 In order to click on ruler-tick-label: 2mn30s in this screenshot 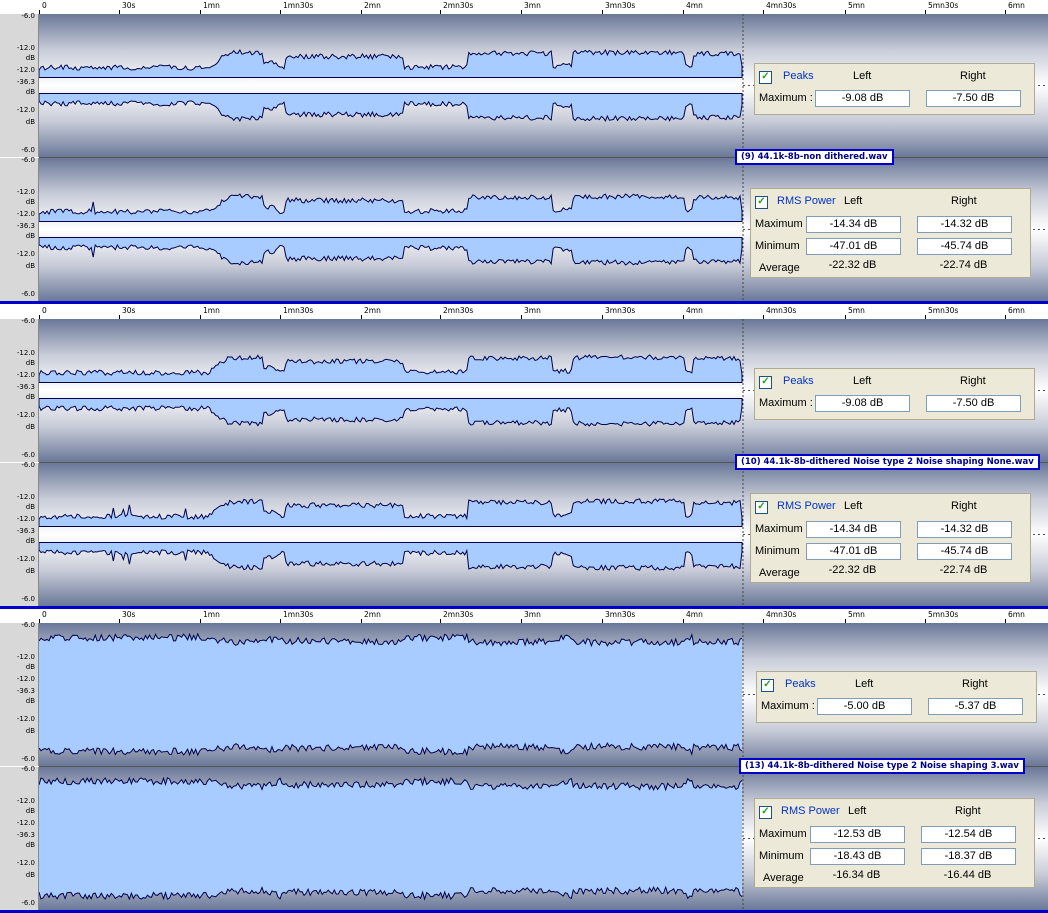, I will do `click(458, 5)`.